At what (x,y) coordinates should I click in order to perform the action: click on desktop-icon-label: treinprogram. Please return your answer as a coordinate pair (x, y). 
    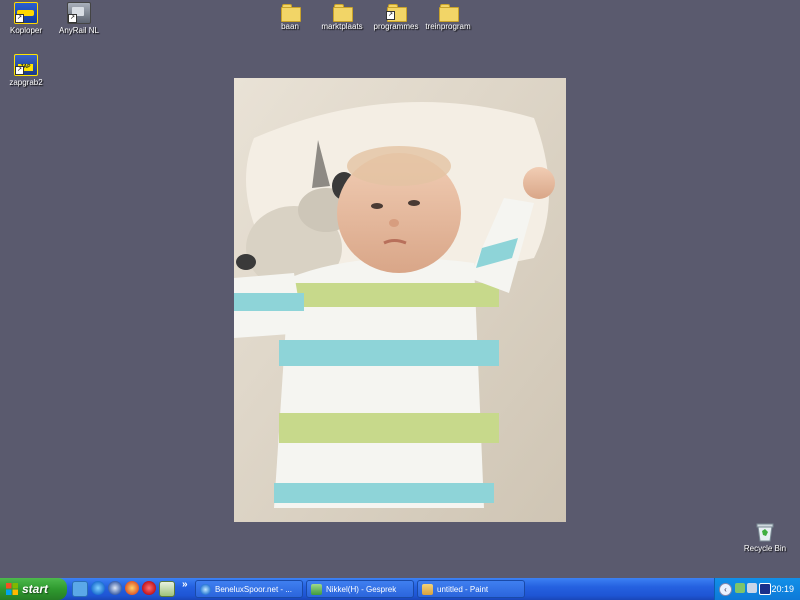
    Looking at the image, I should click on (448, 26).